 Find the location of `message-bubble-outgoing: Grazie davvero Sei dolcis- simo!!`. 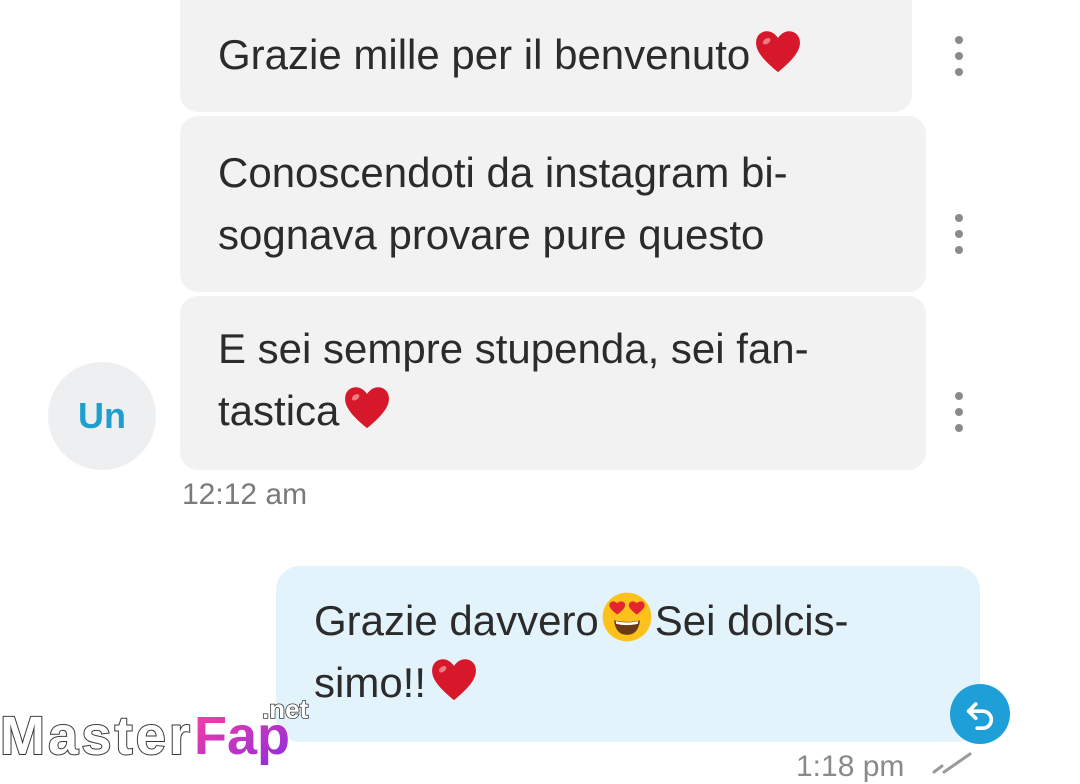

message-bubble-outgoing: Grazie davvero Sei dolcis- simo!! is located at coordinates (628, 654).